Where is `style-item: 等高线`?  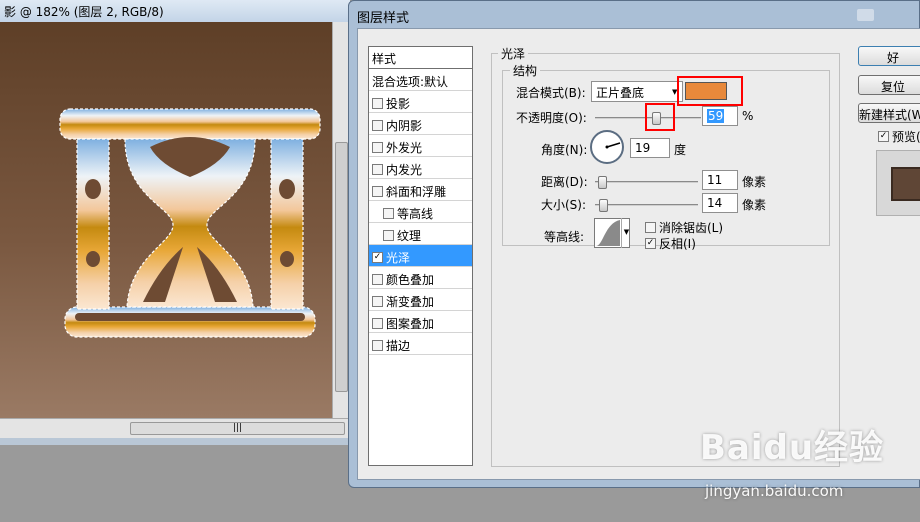 style-item: 等高线 is located at coordinates (420, 212).